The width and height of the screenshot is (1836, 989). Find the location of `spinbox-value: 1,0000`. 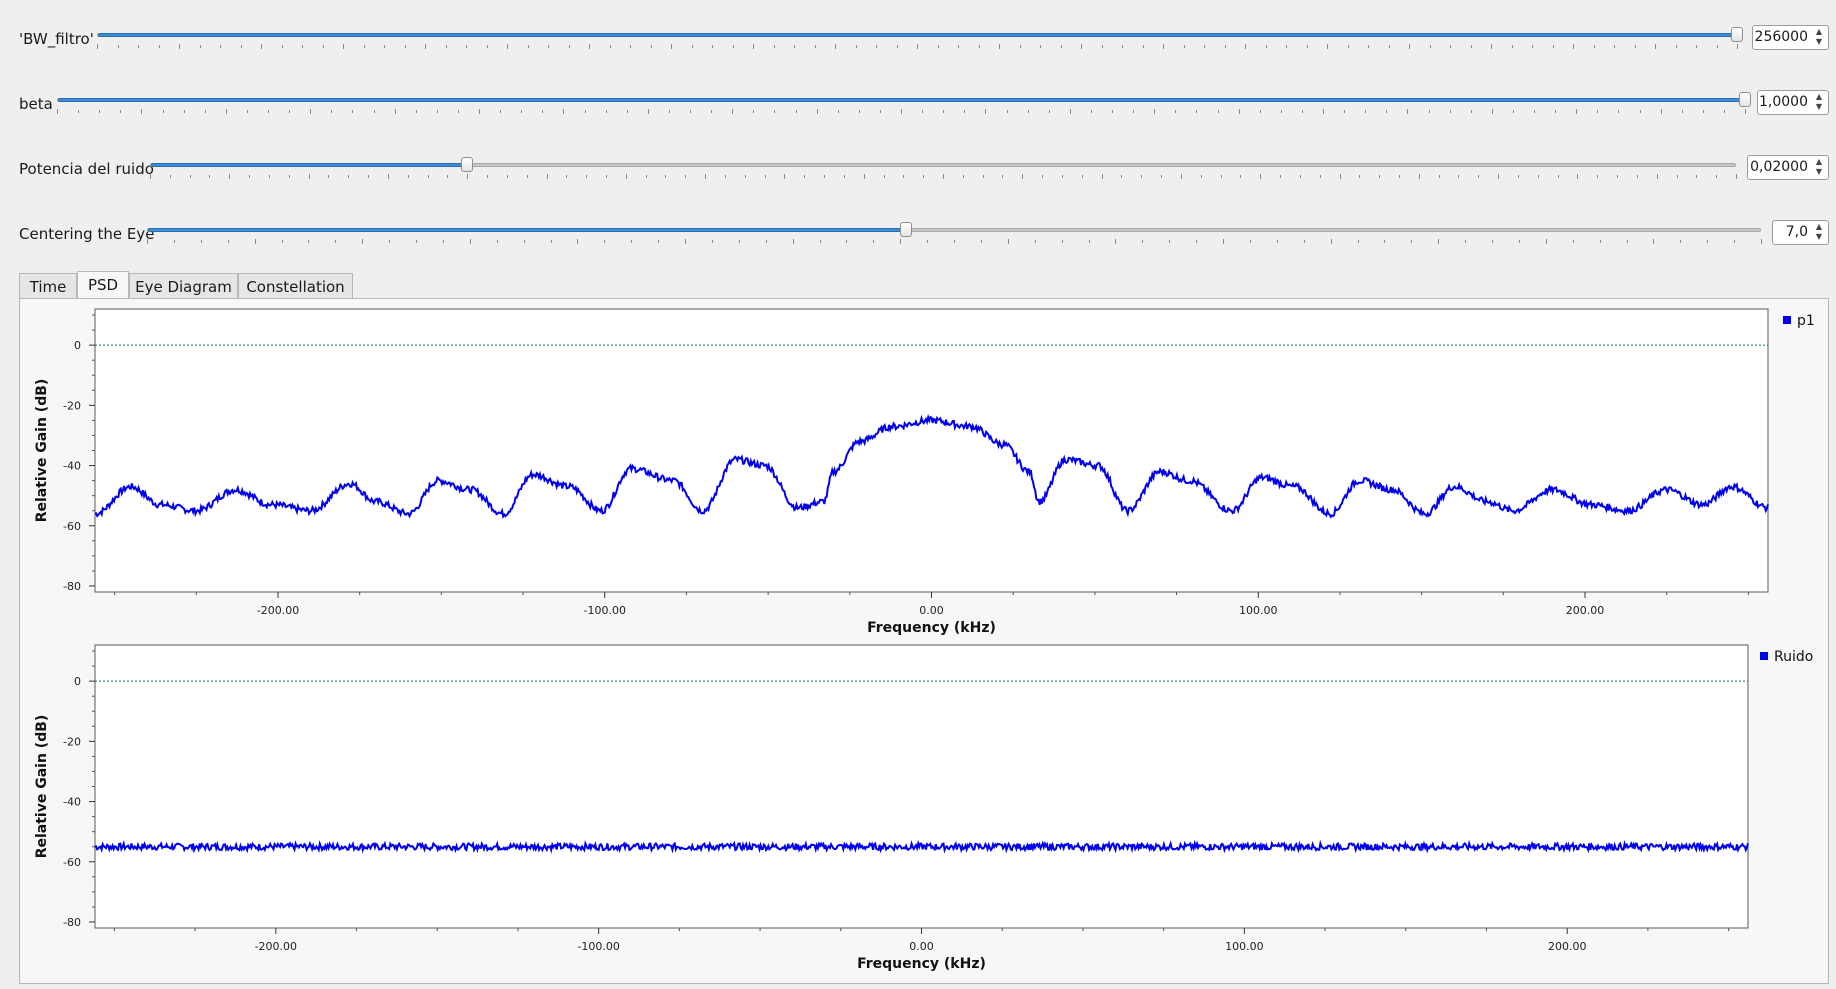

spinbox-value: 1,0000 is located at coordinates (1783, 102).